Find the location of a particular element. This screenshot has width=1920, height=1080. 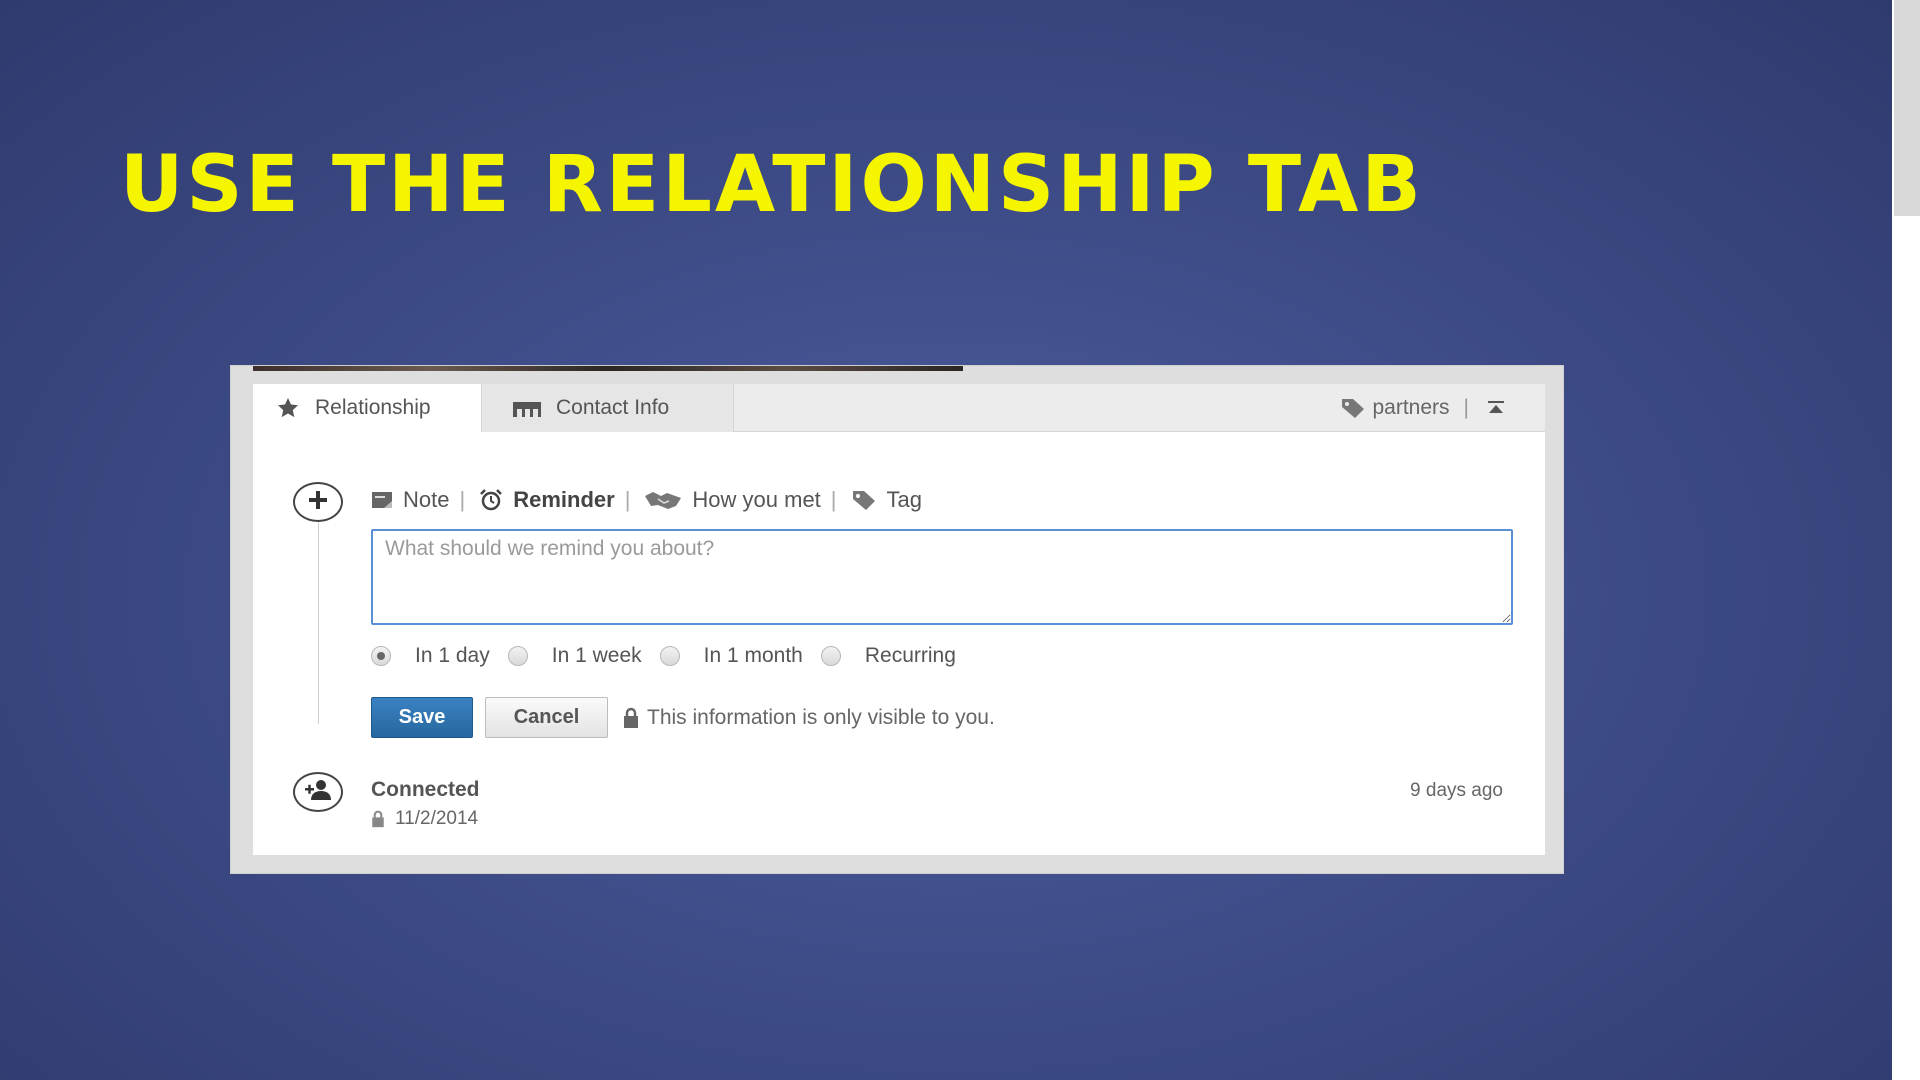

action-label: Reminder is located at coordinates (564, 499).